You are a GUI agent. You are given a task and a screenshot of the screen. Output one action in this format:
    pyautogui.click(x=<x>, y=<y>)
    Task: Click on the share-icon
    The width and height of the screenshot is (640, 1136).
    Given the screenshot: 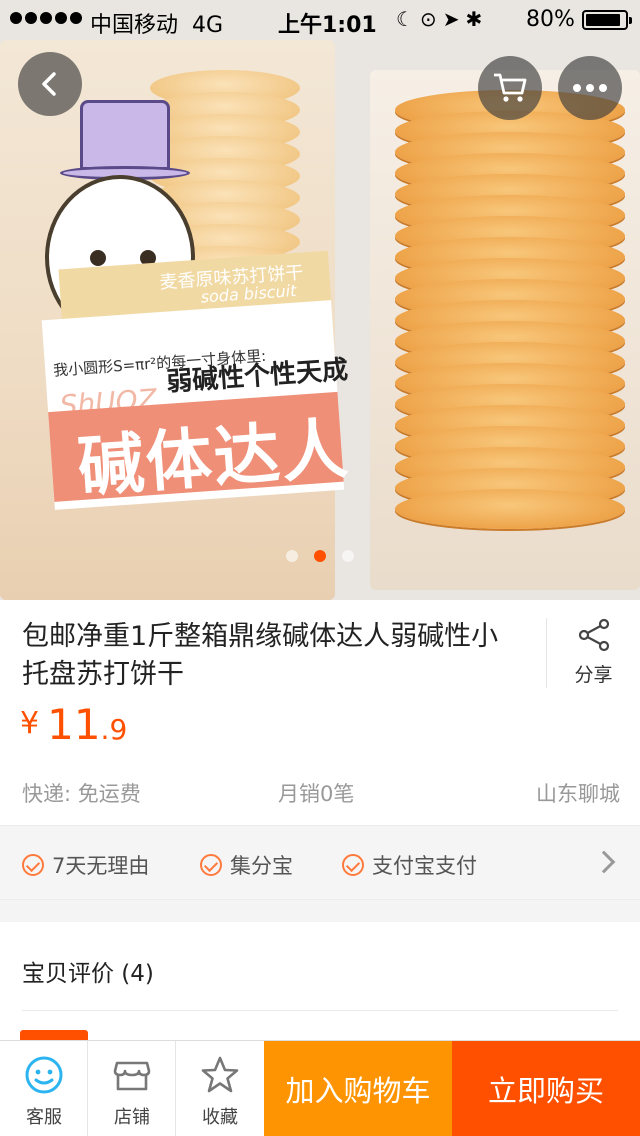 What is the action you would take?
    pyautogui.click(x=593, y=635)
    